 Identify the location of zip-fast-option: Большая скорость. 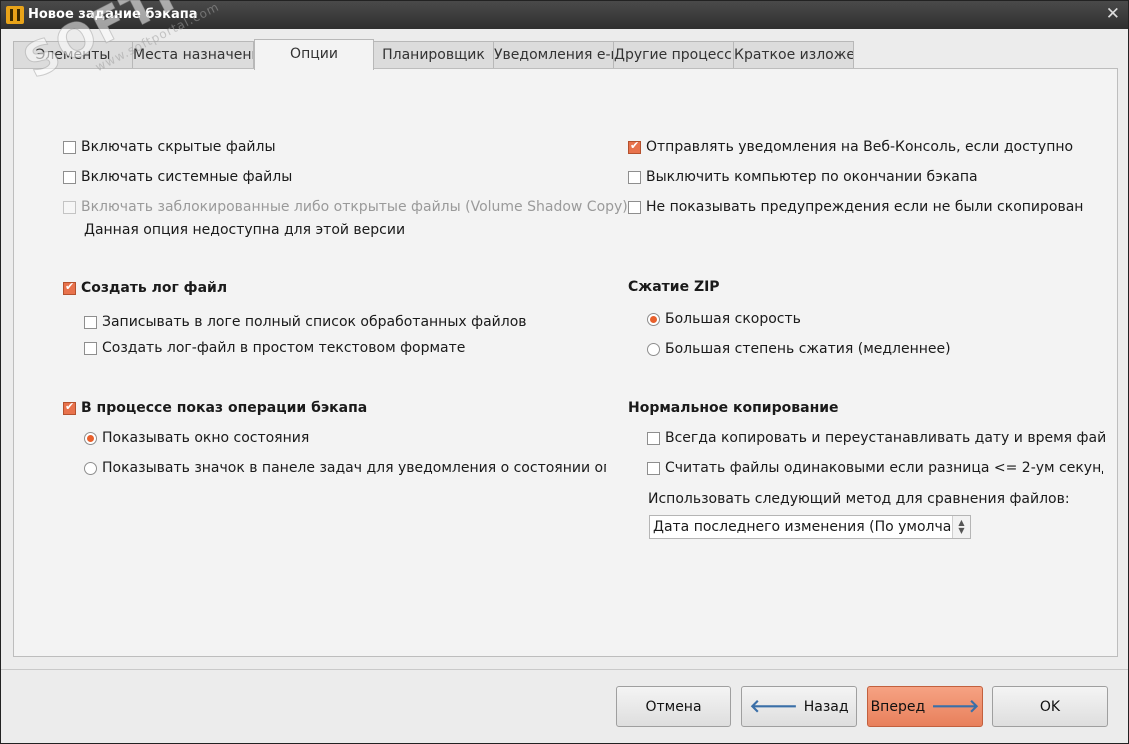
(724, 319).